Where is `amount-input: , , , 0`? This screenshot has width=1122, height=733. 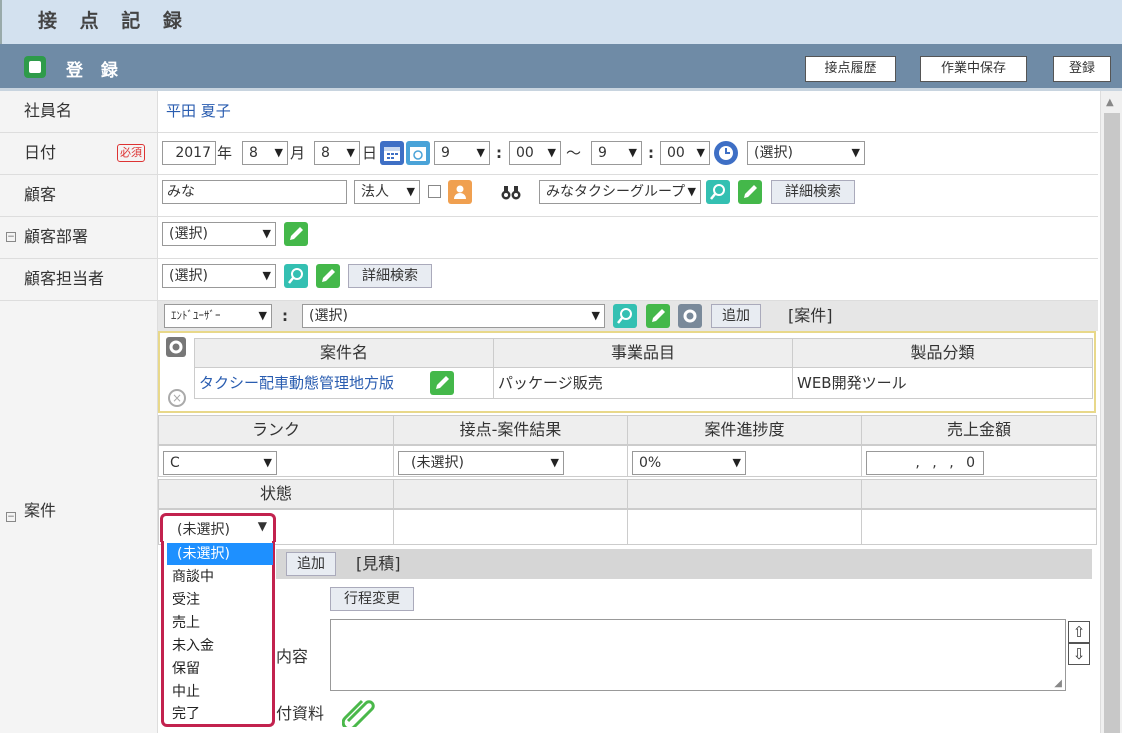
amount-input: , , , 0 is located at coordinates (925, 463).